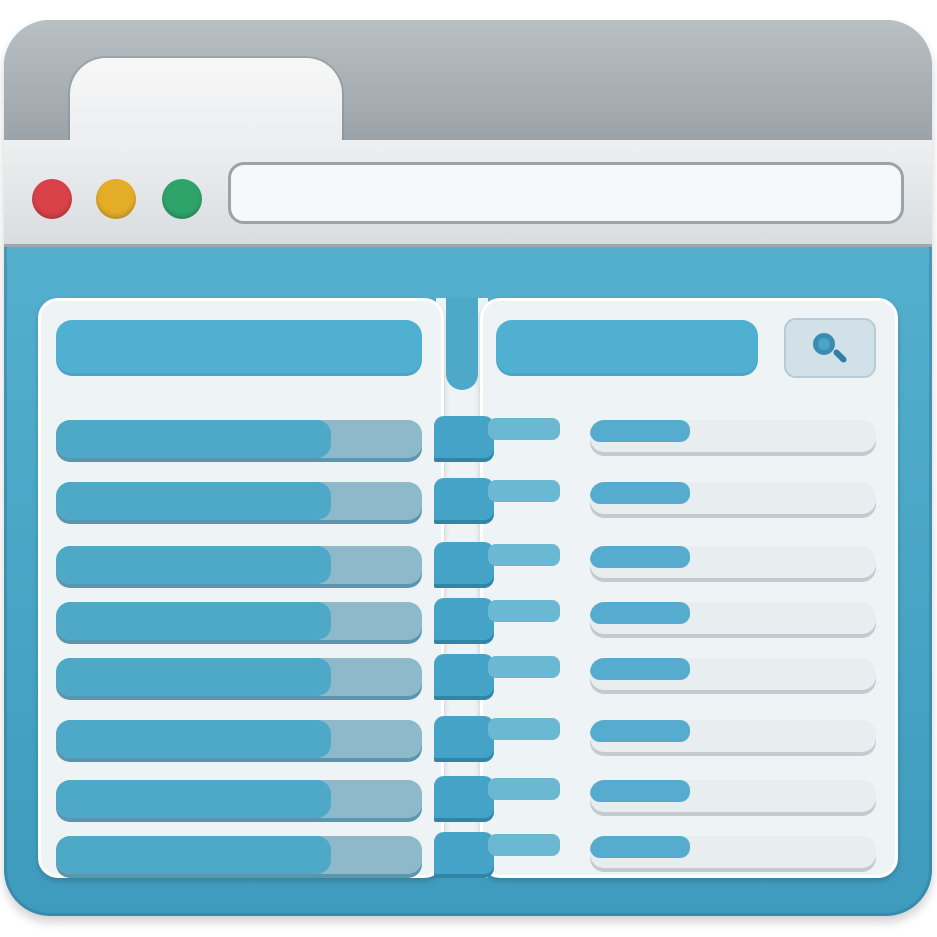 The image size is (937, 937). Describe the element at coordinates (824, 344) in the screenshot. I see `search-icon` at that location.